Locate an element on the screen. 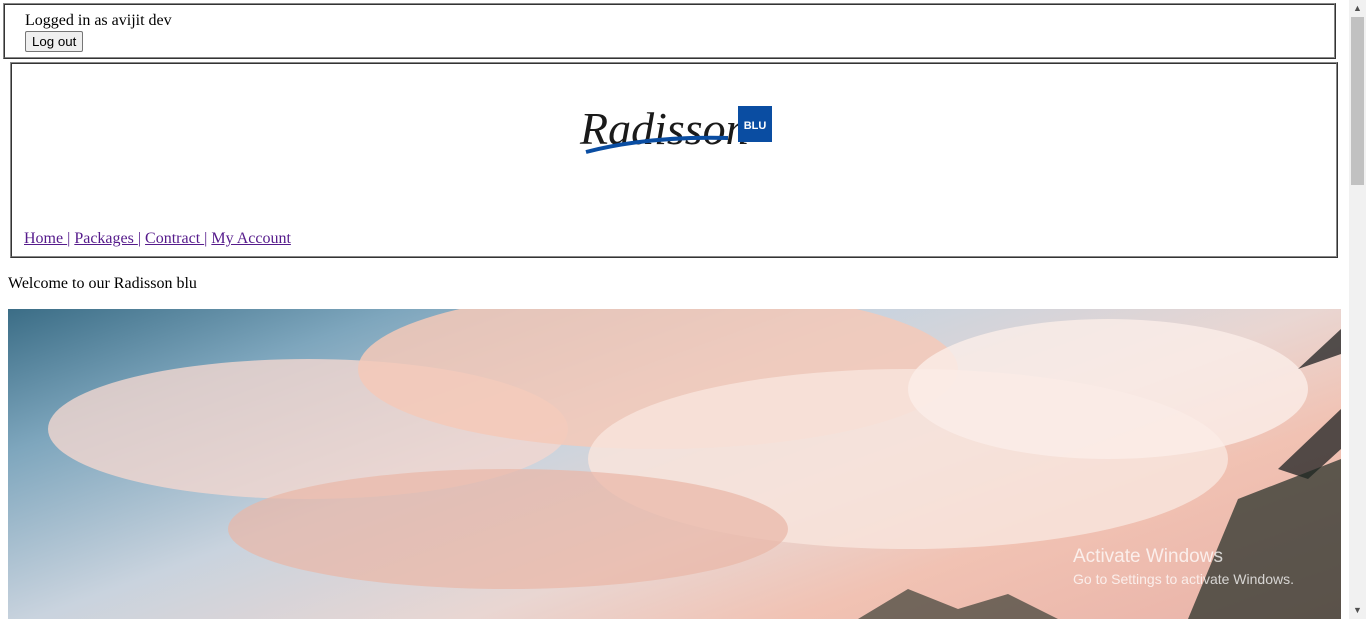 The image size is (1366, 619). watermark-title: Activate Windows is located at coordinates (1148, 556).